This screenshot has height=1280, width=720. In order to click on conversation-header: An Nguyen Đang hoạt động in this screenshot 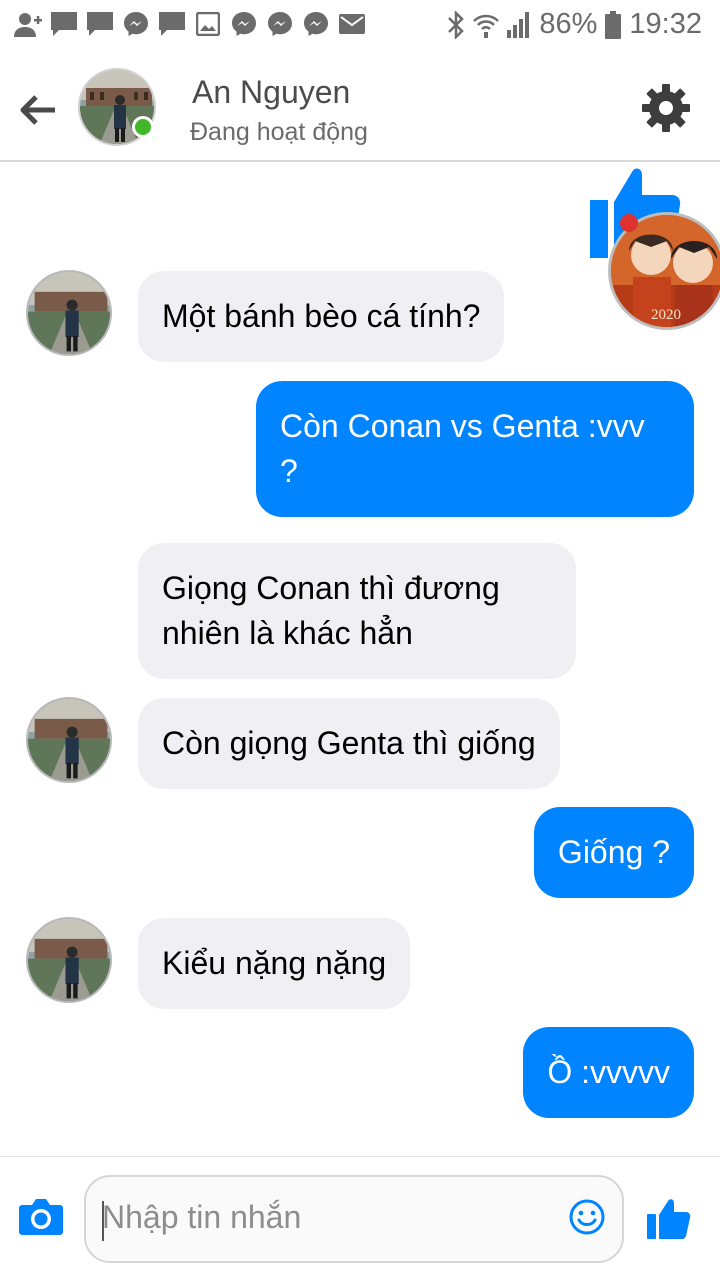, I will do `click(360, 106)`.